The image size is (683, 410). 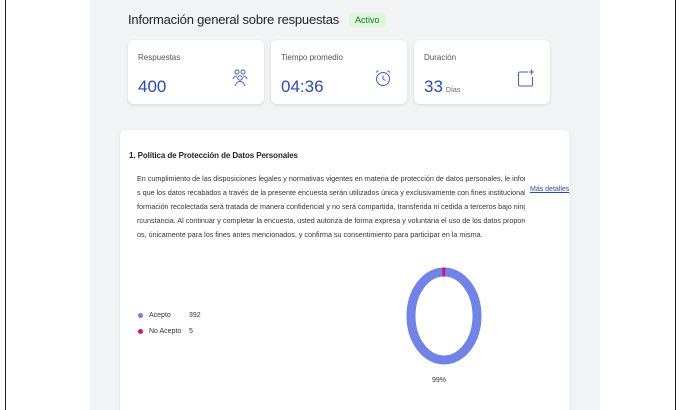 What do you see at coordinates (367, 19) in the screenshot?
I see `status-badge: Activo` at bounding box center [367, 19].